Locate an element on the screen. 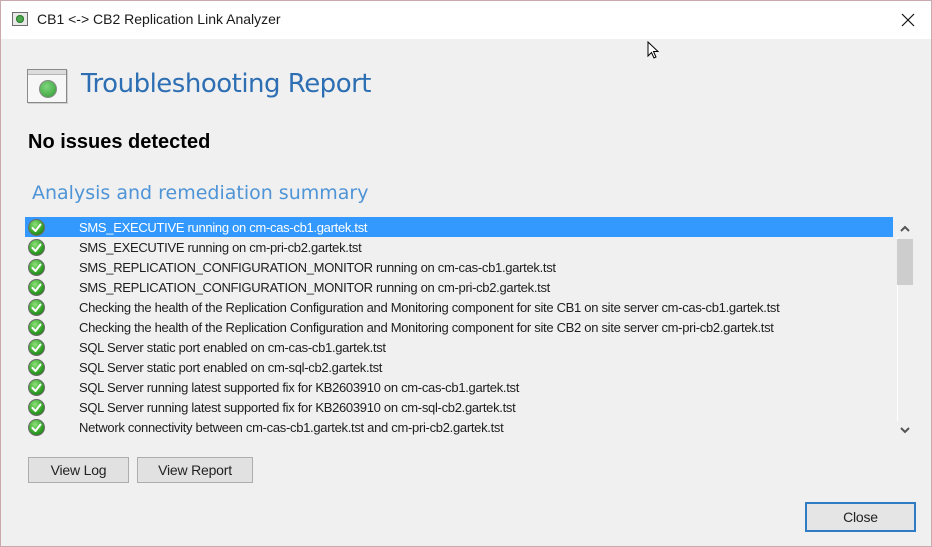  scroll-down-button is located at coordinates (905, 430).